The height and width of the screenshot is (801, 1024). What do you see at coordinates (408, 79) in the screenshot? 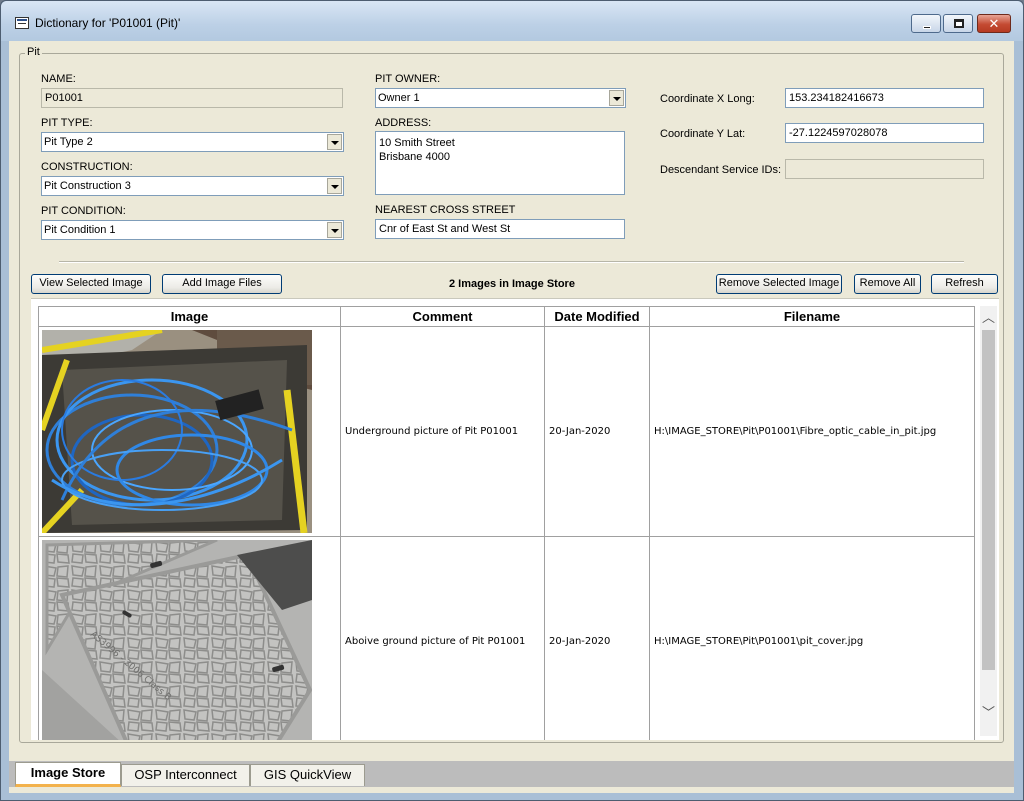
I see `owner-label: PIT OWNER:` at bounding box center [408, 79].